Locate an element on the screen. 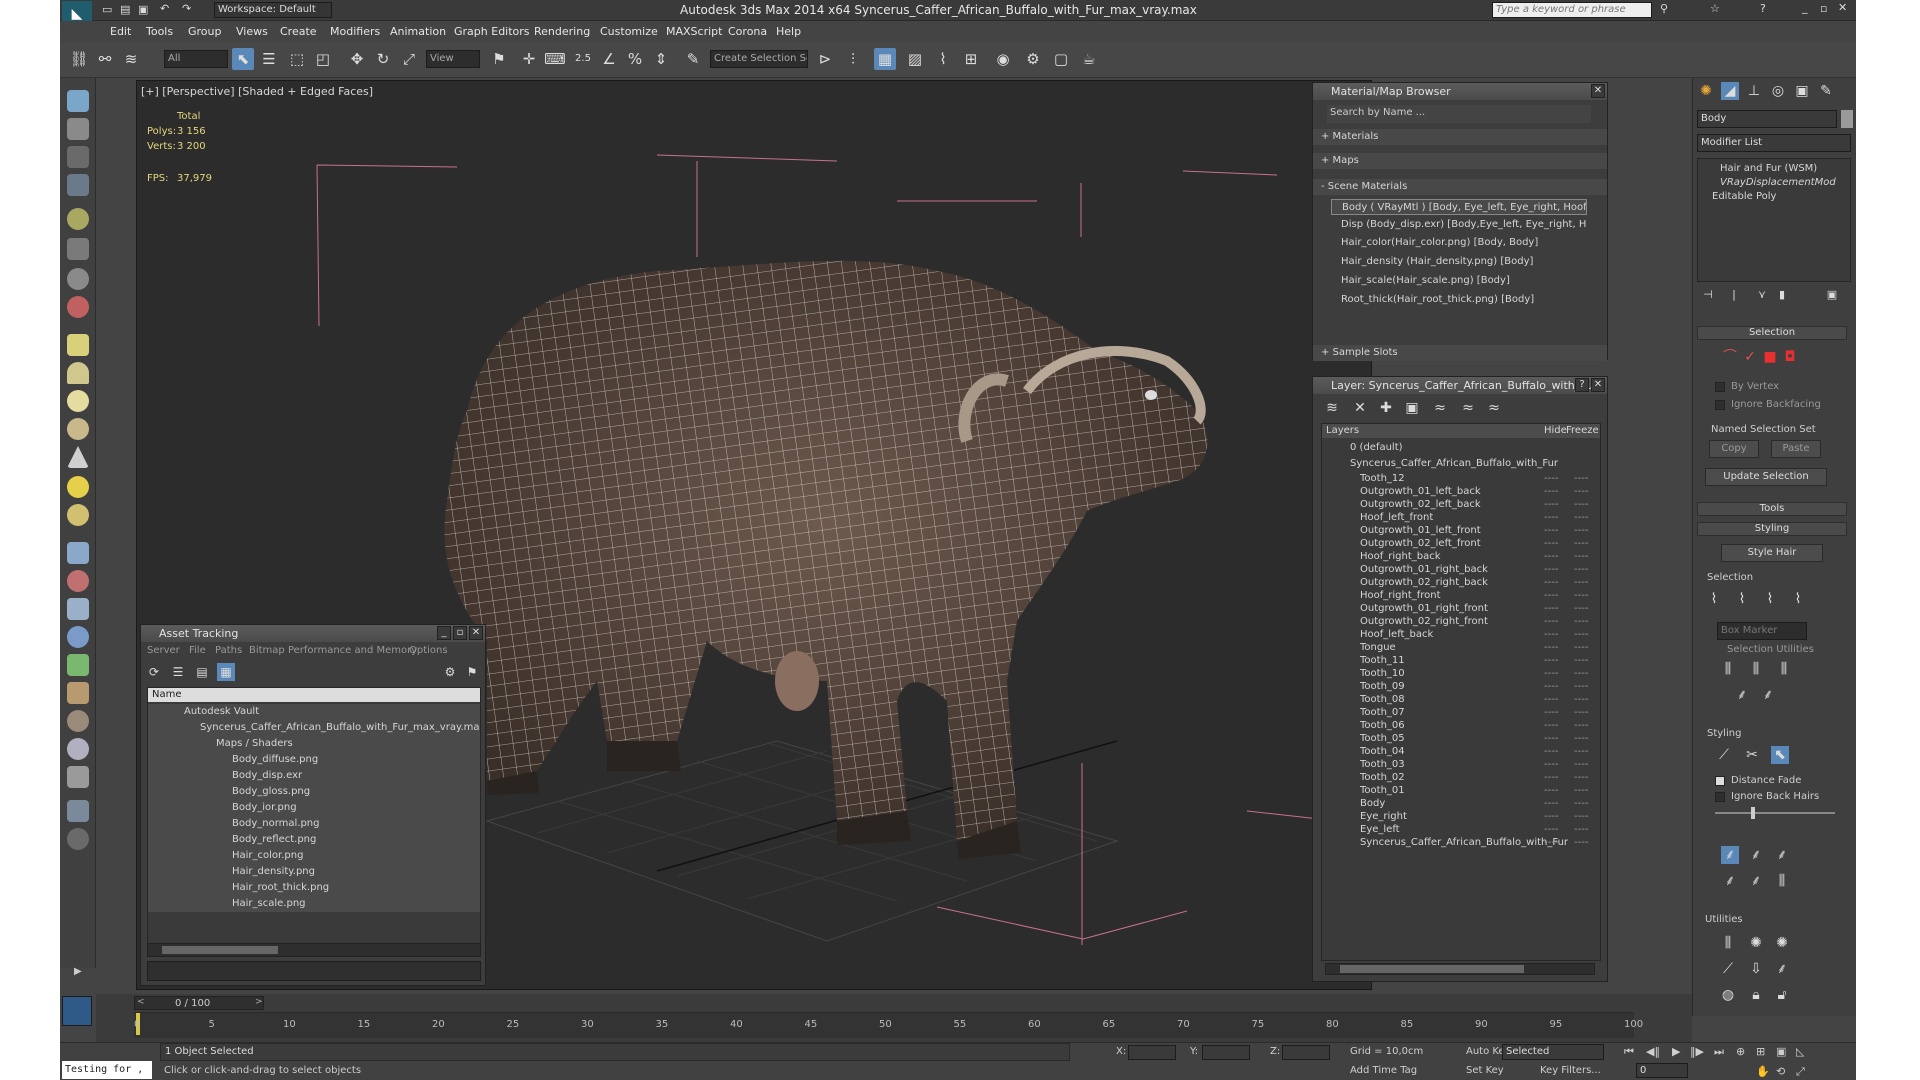 The height and width of the screenshot is (1080, 1920). help-icon: ? is located at coordinates (1763, 8).